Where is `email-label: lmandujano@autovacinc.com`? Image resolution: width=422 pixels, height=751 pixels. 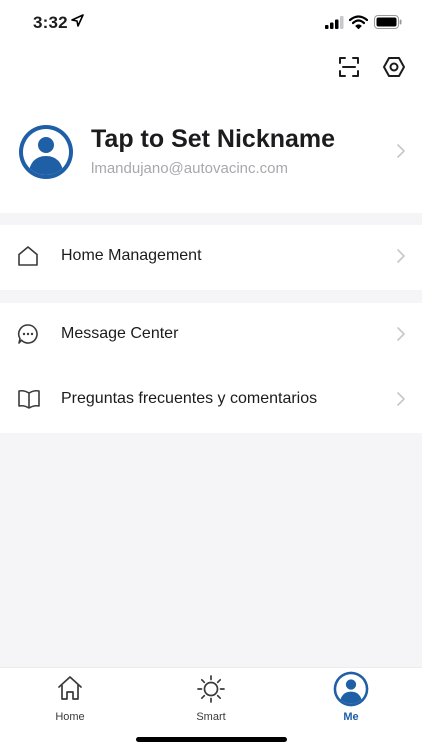 email-label: lmandujano@autovacinc.com is located at coordinates (189, 168).